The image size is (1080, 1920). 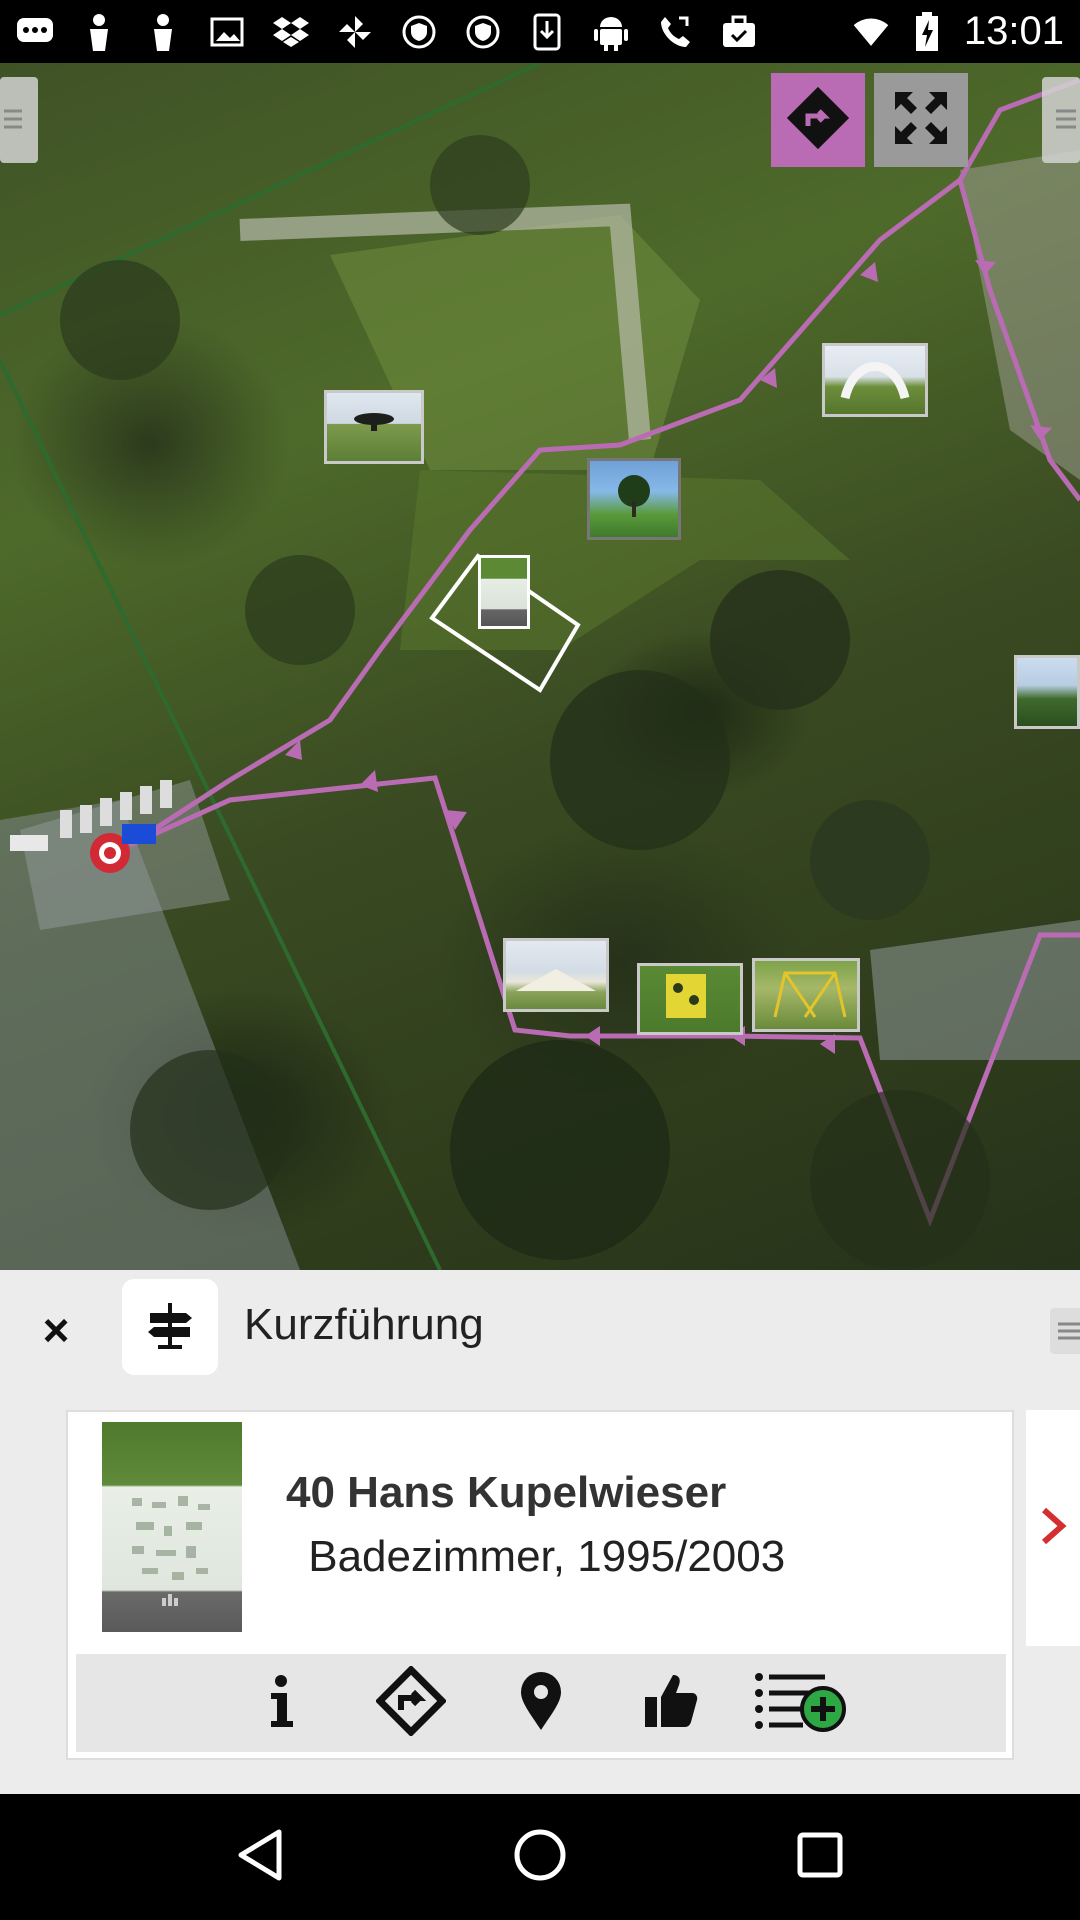 I want to click on wifi-icon, so click(x=871, y=32).